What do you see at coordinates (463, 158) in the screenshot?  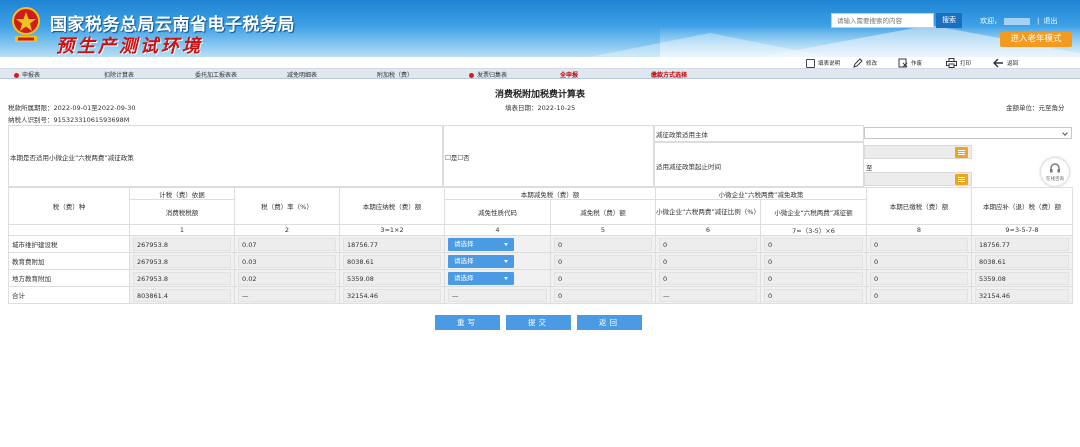 I see `no-checkbox: ☐否` at bounding box center [463, 158].